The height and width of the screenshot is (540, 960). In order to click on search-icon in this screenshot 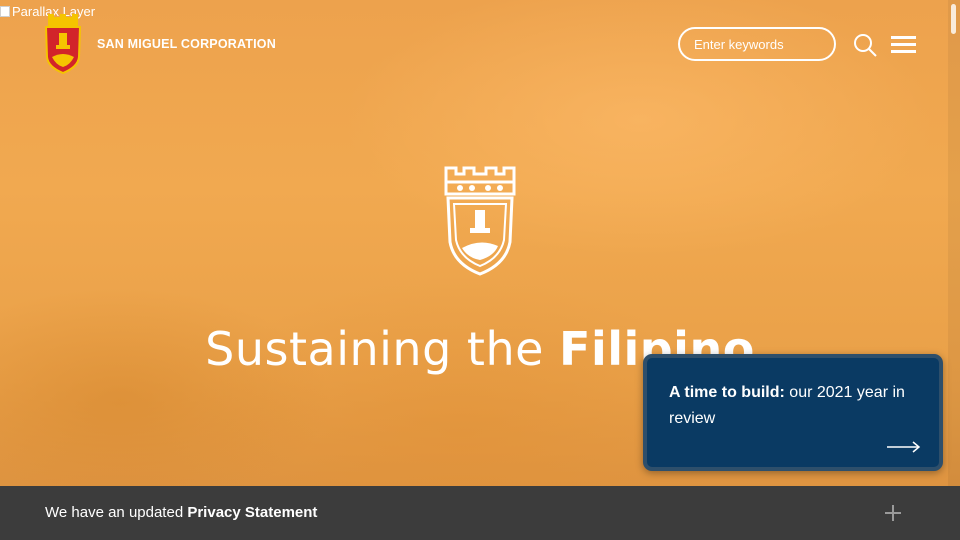, I will do `click(865, 47)`.